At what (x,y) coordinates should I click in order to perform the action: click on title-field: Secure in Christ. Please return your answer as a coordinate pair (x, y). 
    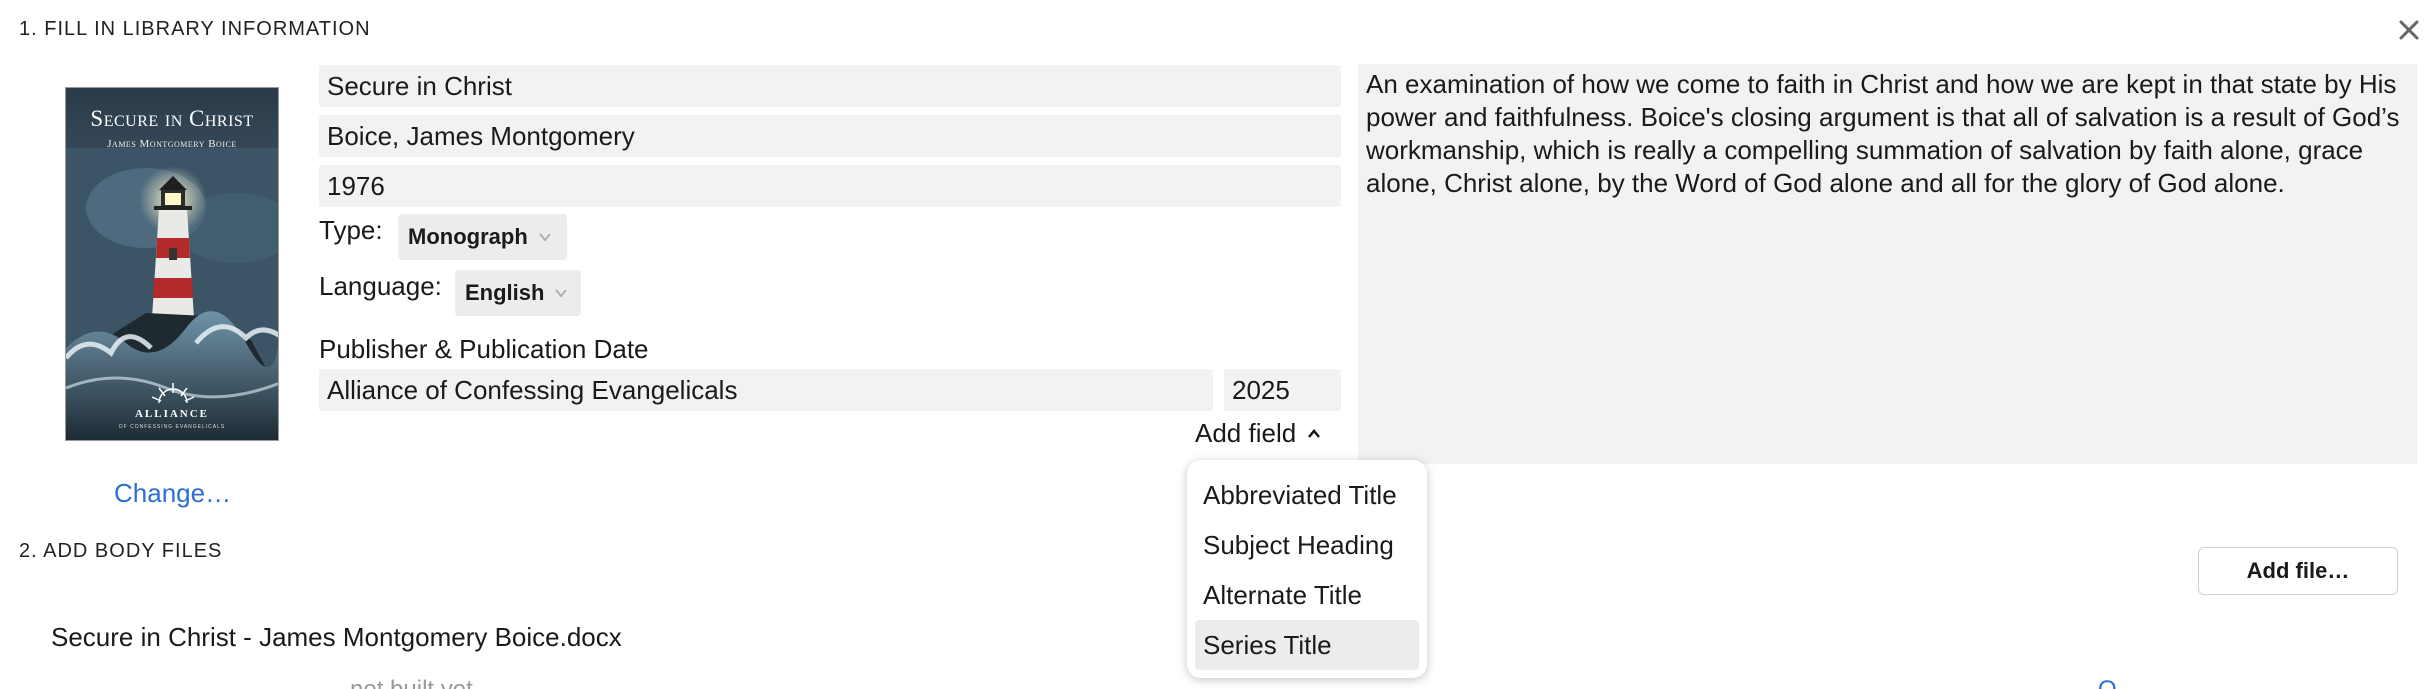
    Looking at the image, I should click on (830, 86).